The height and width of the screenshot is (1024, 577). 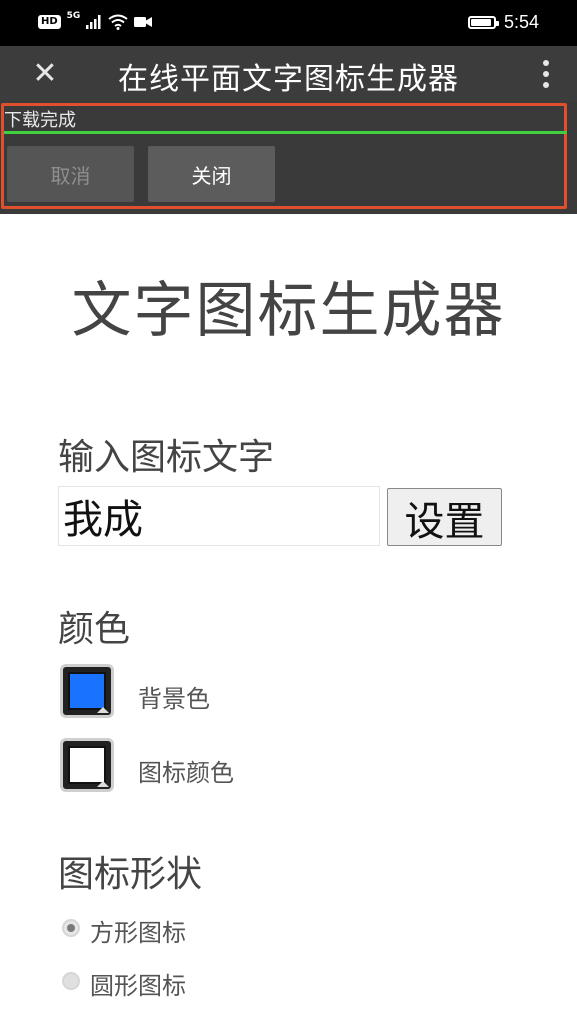 I want to click on color-section-label: 颜色, so click(x=94, y=629).